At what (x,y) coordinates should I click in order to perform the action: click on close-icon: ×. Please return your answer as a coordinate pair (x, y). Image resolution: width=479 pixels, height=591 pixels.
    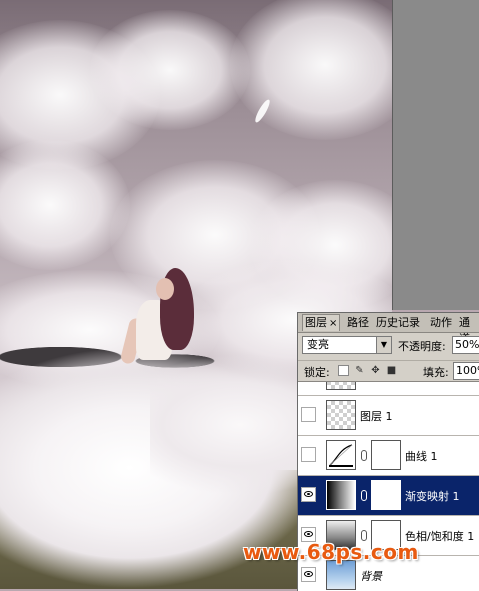
    Looking at the image, I should click on (333, 323).